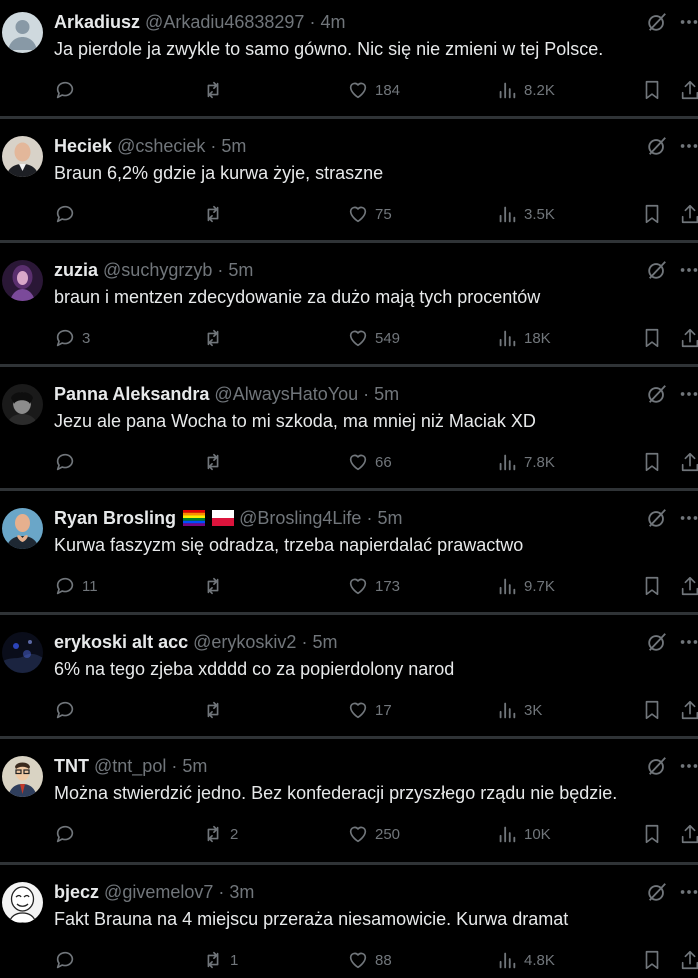 The width and height of the screenshot is (698, 978). Describe the element at coordinates (76, 586) in the screenshot. I see `reply-button: 11` at that location.